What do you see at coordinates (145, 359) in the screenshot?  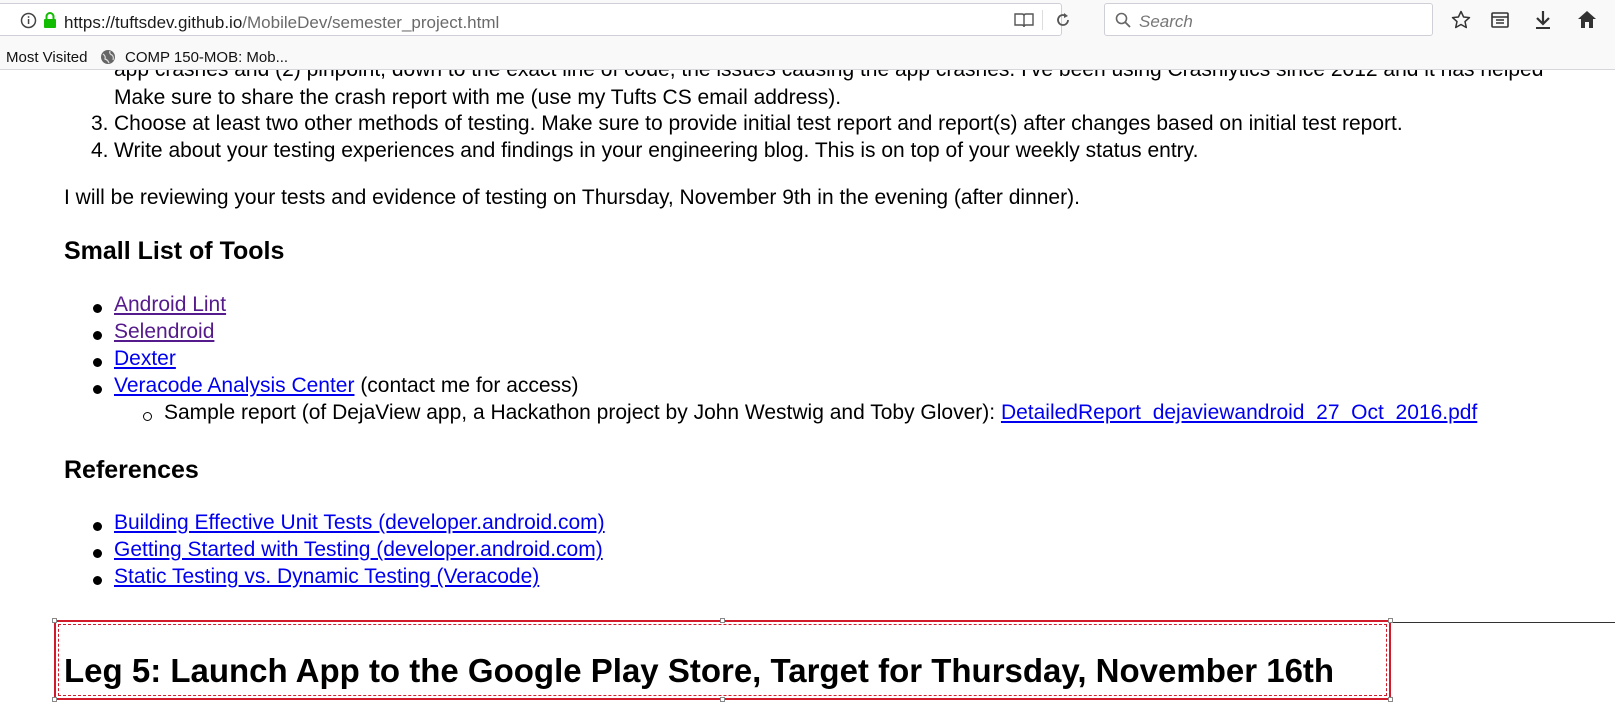 I see `link-dexter: Dexter` at bounding box center [145, 359].